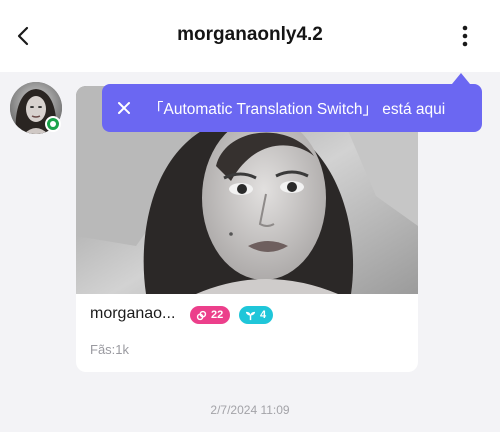 The width and height of the screenshot is (500, 432). What do you see at coordinates (53, 124) in the screenshot?
I see `online-status-badge` at bounding box center [53, 124].